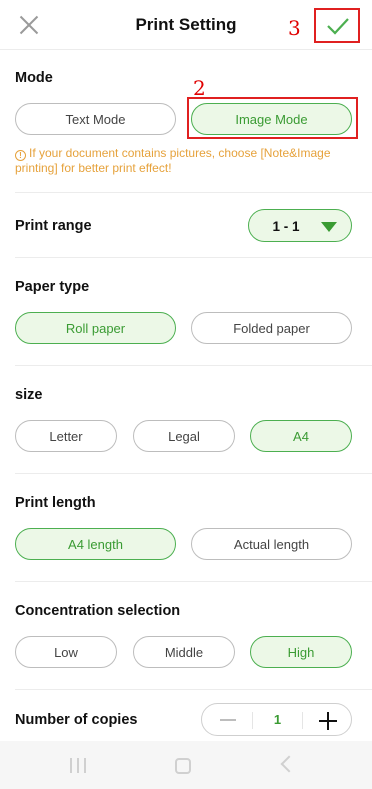 This screenshot has height=789, width=372. I want to click on header-bar: Print Setting 3, so click(186, 25).